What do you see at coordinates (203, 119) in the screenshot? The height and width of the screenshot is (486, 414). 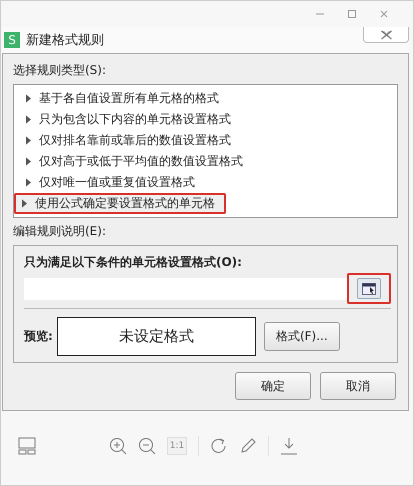 I see `rule-type-item: 只为包含以下内容的单元格设置格式` at bounding box center [203, 119].